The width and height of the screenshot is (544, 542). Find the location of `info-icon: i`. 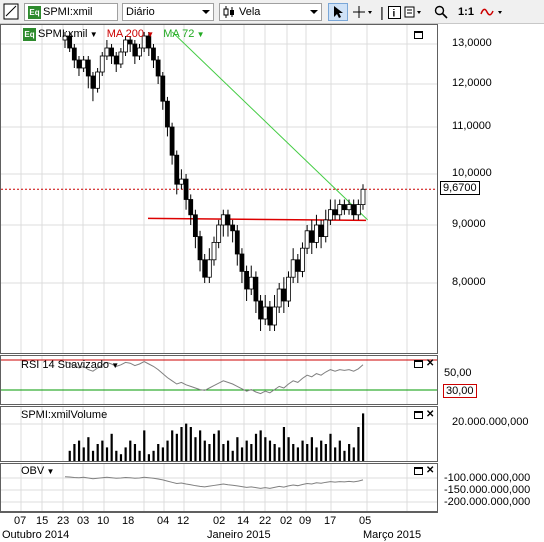

info-icon: i is located at coordinates (394, 12).